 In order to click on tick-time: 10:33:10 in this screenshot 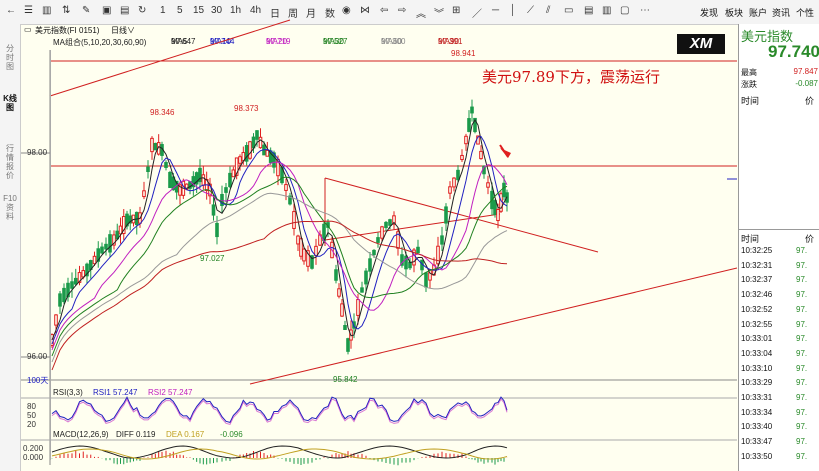, I will do `click(757, 368)`.